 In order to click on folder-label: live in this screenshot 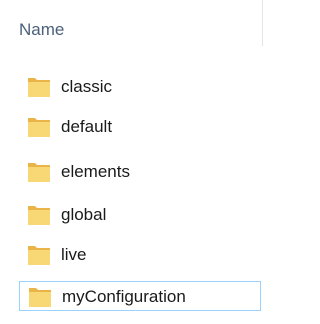, I will do `click(74, 254)`.